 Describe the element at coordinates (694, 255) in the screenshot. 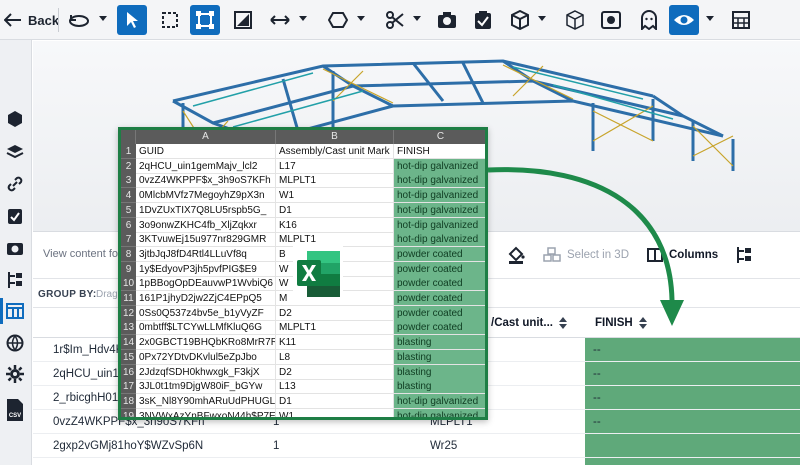

I see `columns-label: Columns` at that location.